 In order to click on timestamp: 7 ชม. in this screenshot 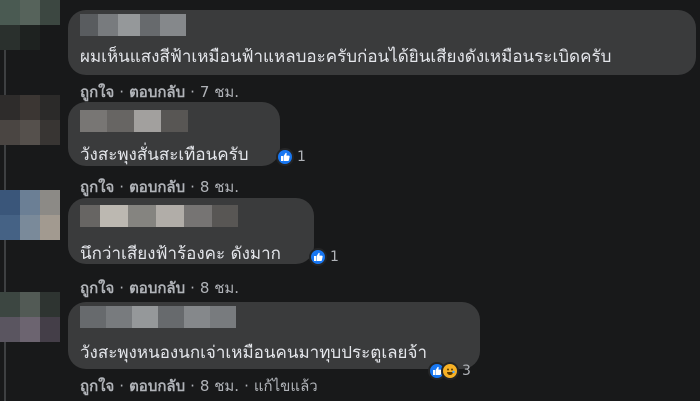, I will do `click(219, 92)`.